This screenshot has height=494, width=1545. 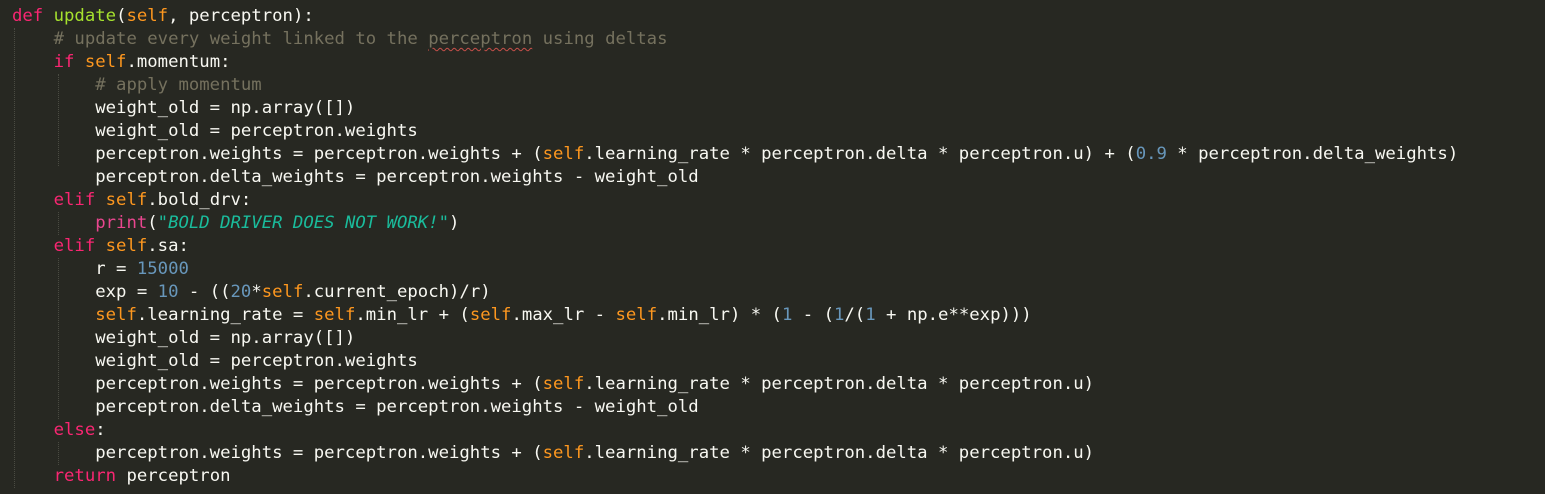 I want to click on code-token: .max_lr -, so click(x=563, y=315).